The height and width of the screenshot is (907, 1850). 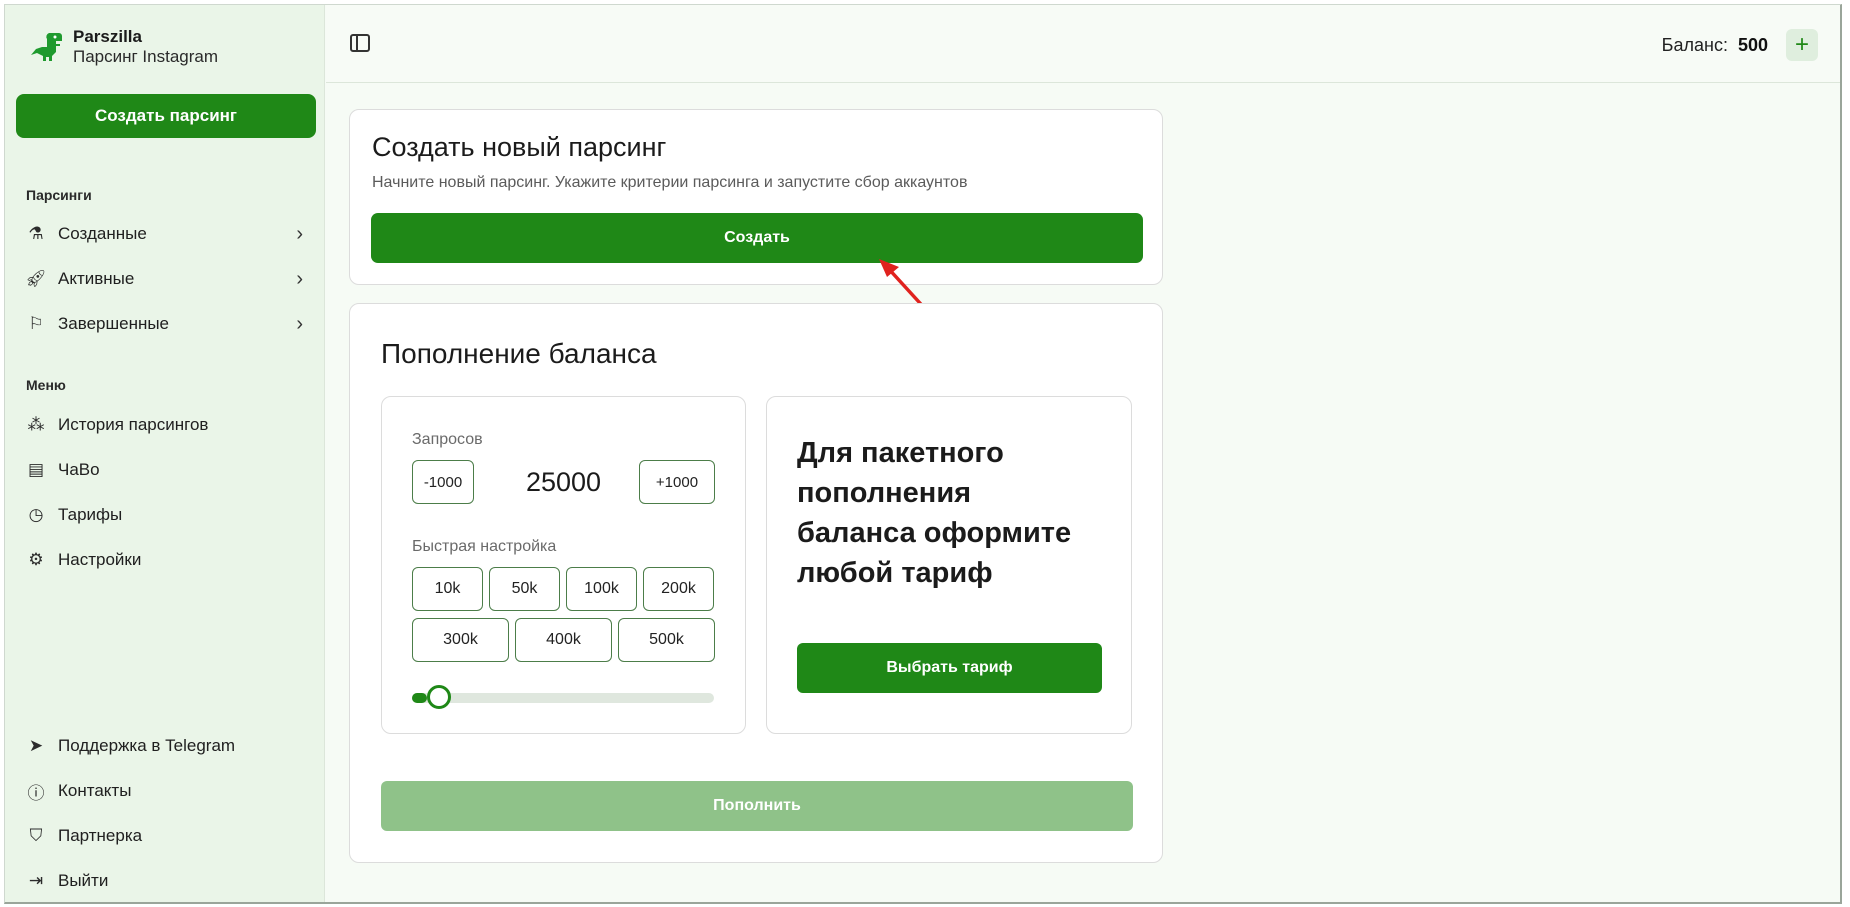 What do you see at coordinates (36, 793) in the screenshot?
I see `info-icon: ⓘ` at bounding box center [36, 793].